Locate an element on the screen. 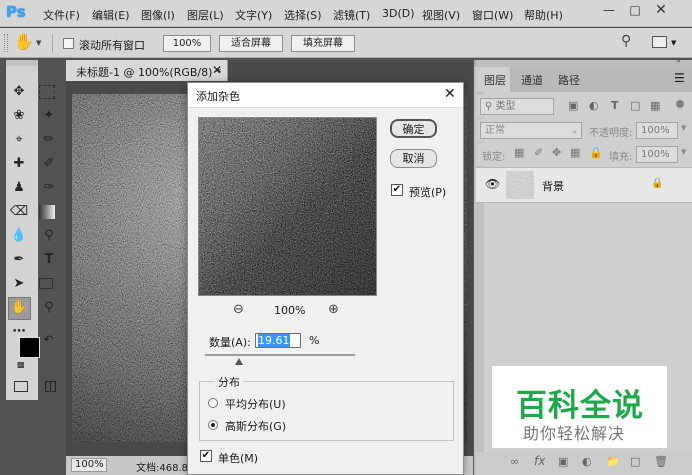 Image resolution: width=692 pixels, height=475 pixels. marquee-tool-icon is located at coordinates (47, 92).